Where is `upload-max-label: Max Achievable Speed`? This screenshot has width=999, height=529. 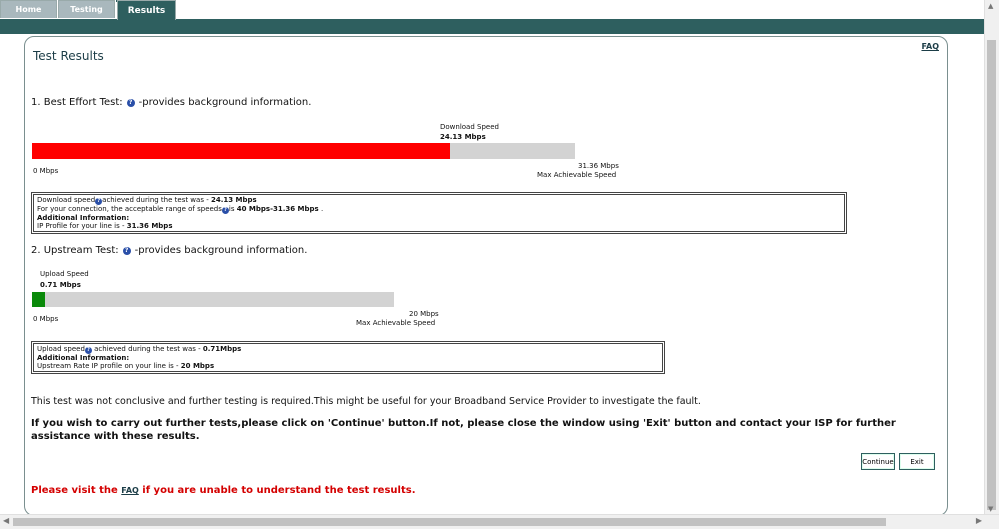 upload-max-label: Max Achievable Speed is located at coordinates (396, 323).